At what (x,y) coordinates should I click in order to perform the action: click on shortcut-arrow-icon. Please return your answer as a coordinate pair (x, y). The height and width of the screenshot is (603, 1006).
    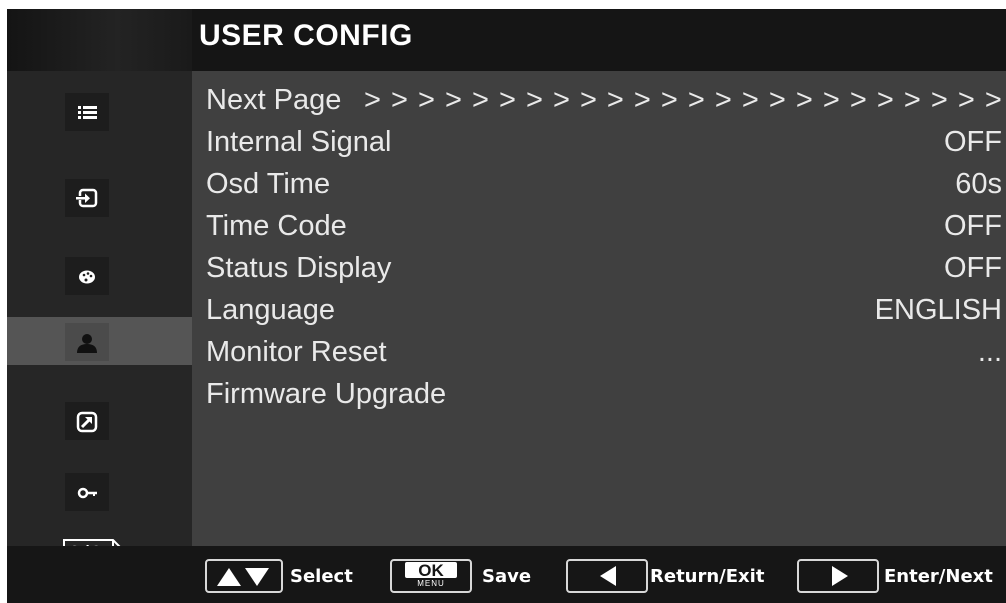
    Looking at the image, I should click on (87, 422).